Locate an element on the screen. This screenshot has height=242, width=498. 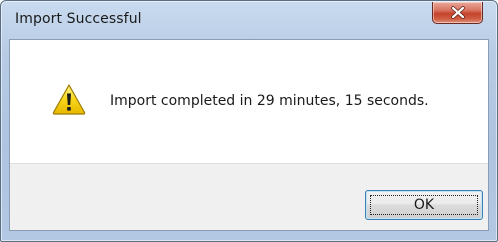
close-button is located at coordinates (457, 13).